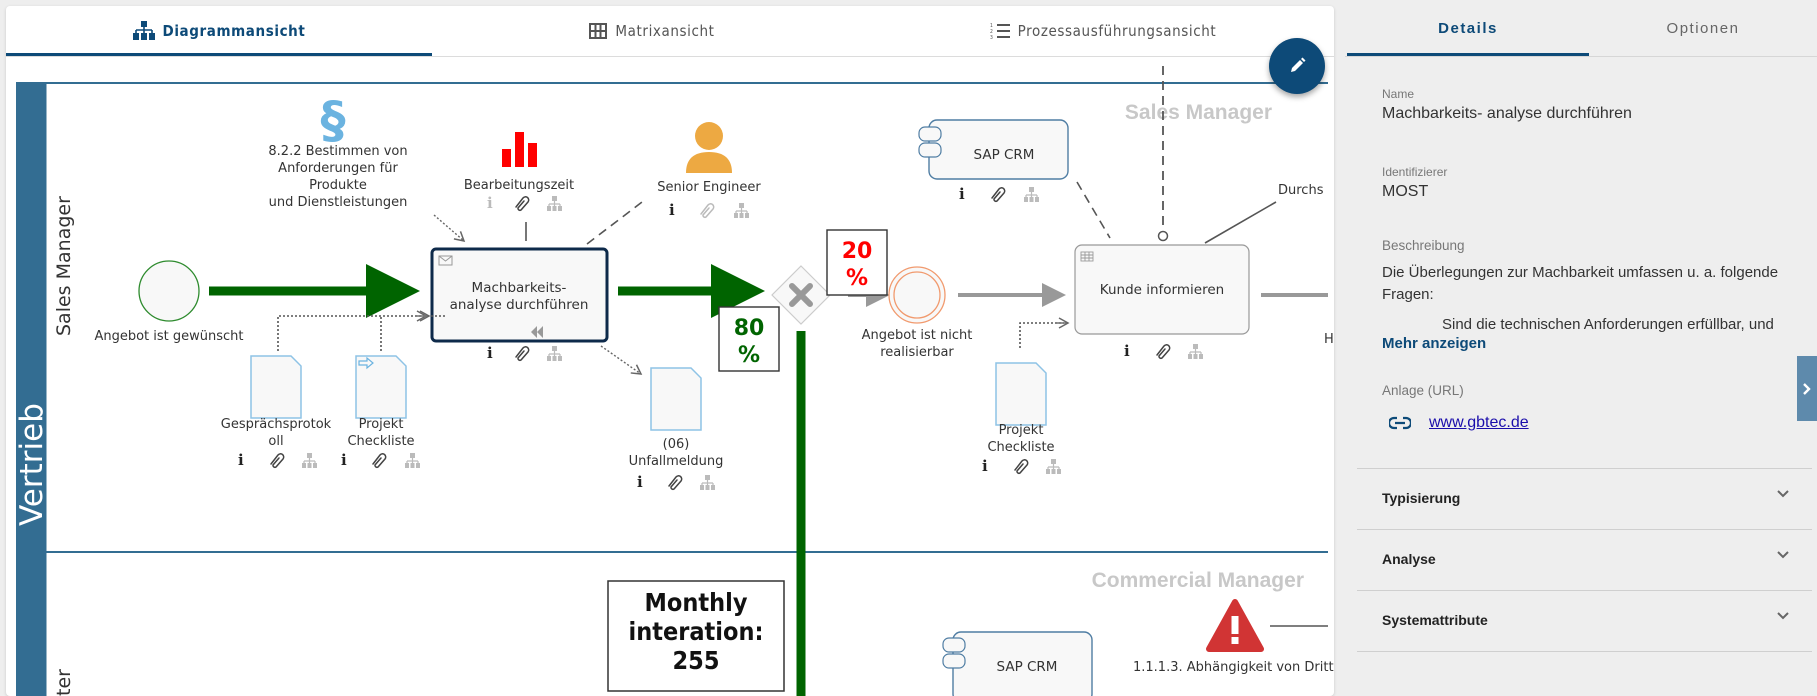 The height and width of the screenshot is (696, 1817). Describe the element at coordinates (519, 305) in the screenshot. I see `svg-text: analyse durchführen` at that location.